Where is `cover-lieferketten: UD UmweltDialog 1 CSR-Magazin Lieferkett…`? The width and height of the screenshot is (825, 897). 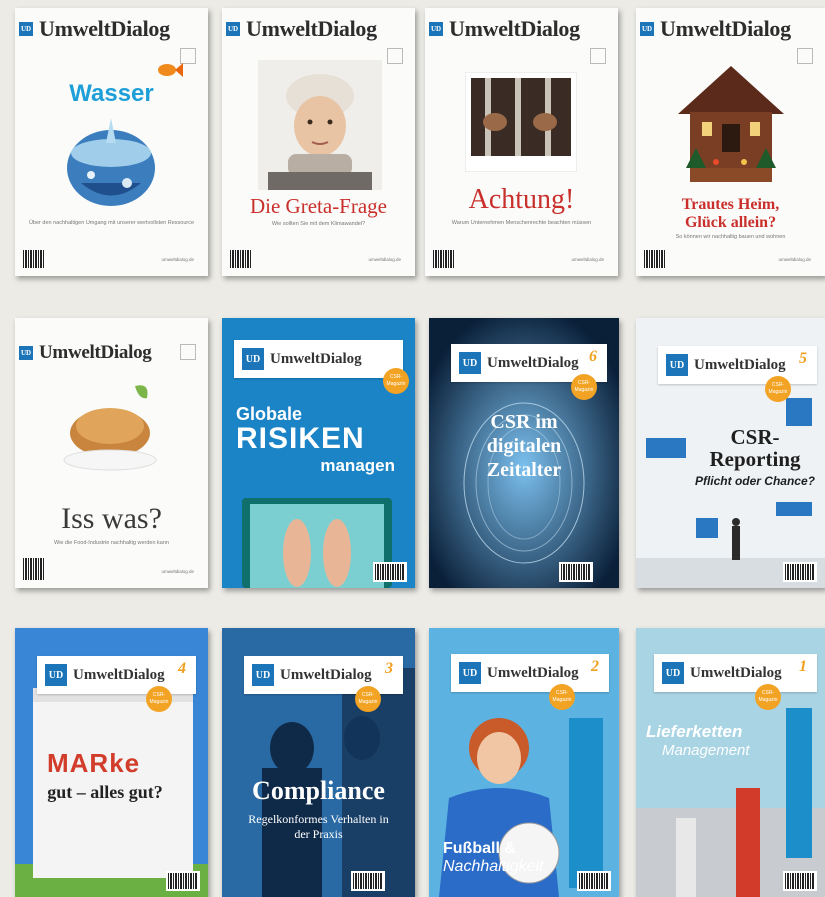 cover-lieferketten: UD UmweltDialog 1 CSR-Magazin Lieferkett… is located at coordinates (730, 762).